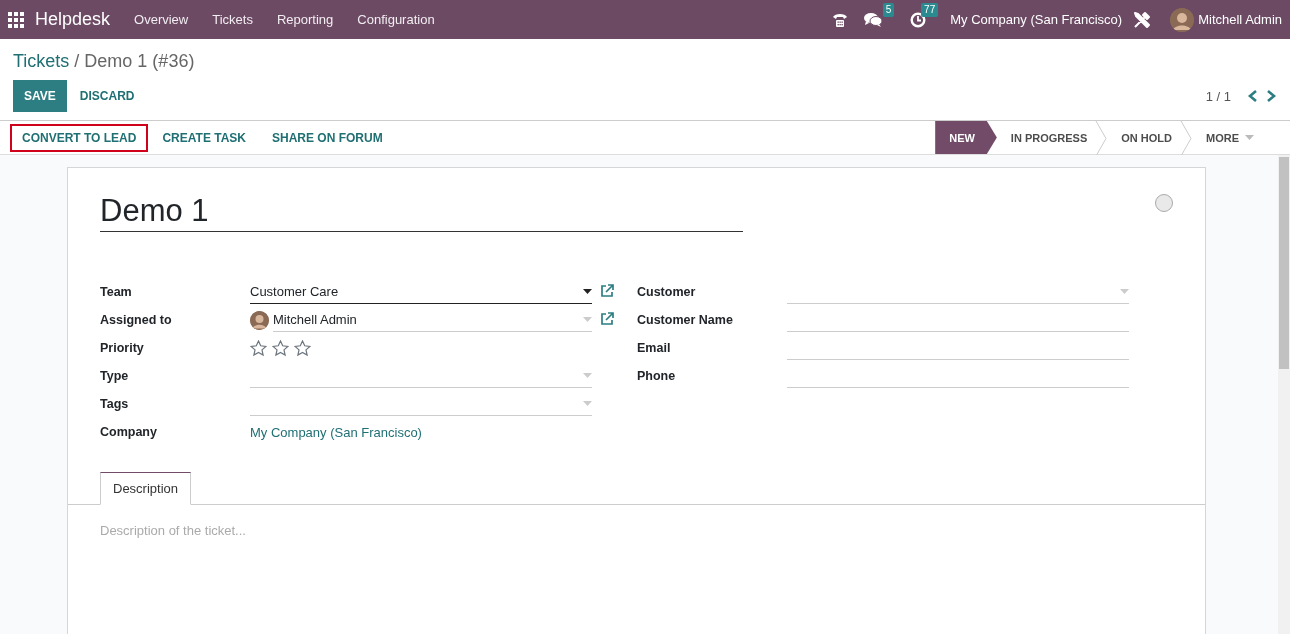 Image resolution: width=1290 pixels, height=634 pixels. Describe the element at coordinates (134, 61) in the screenshot. I see `breadcrumb-current: / Demo 1 (#36)` at that location.